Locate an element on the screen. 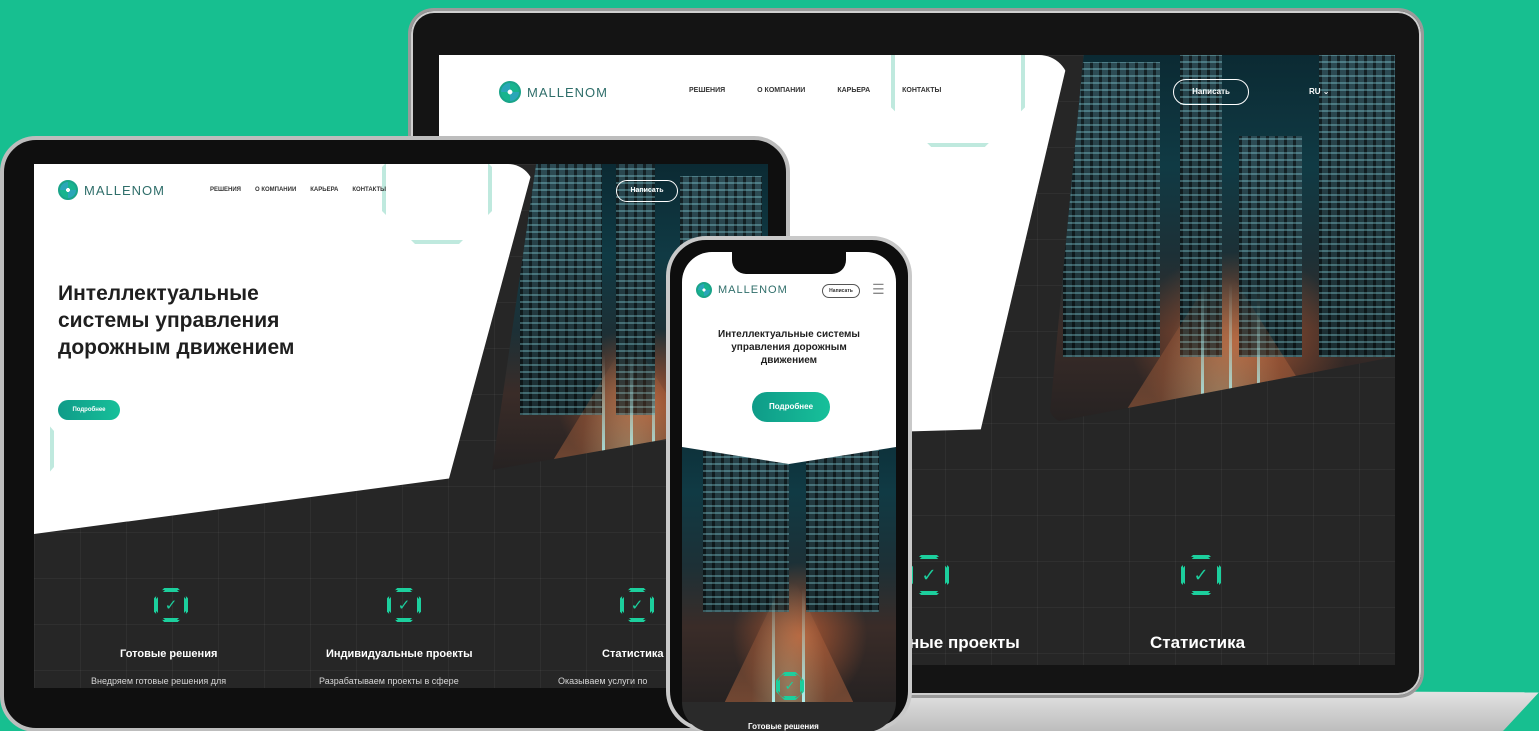 The height and width of the screenshot is (731, 1539). phone-notch is located at coordinates (789, 263).